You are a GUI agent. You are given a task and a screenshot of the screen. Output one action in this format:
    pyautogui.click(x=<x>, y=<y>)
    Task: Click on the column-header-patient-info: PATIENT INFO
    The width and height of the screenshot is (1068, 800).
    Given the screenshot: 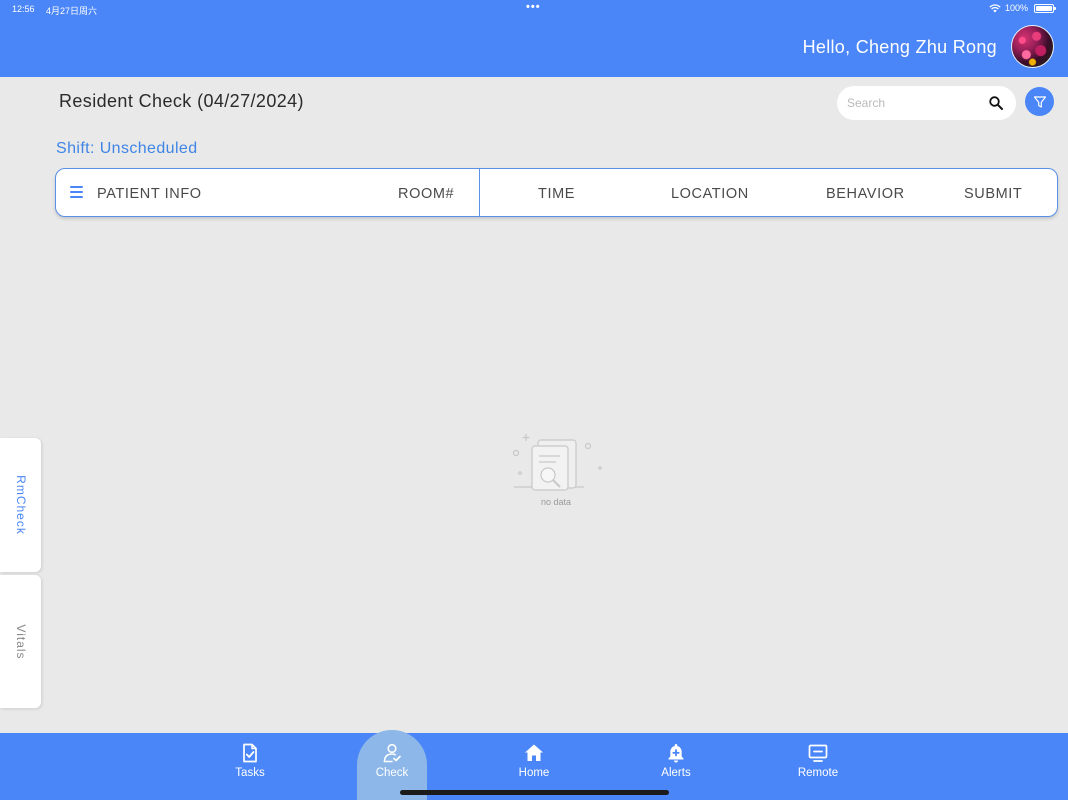 What is the action you would take?
    pyautogui.click(x=149, y=194)
    